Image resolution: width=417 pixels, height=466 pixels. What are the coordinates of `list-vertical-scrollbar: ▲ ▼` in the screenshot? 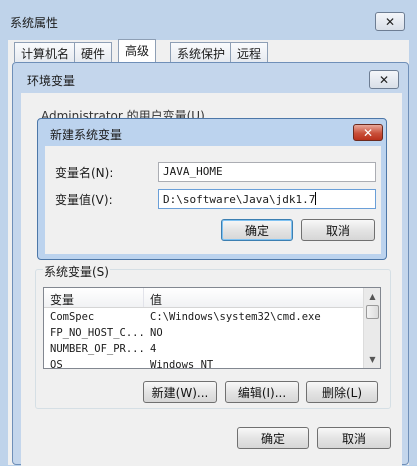 It's located at (371, 328).